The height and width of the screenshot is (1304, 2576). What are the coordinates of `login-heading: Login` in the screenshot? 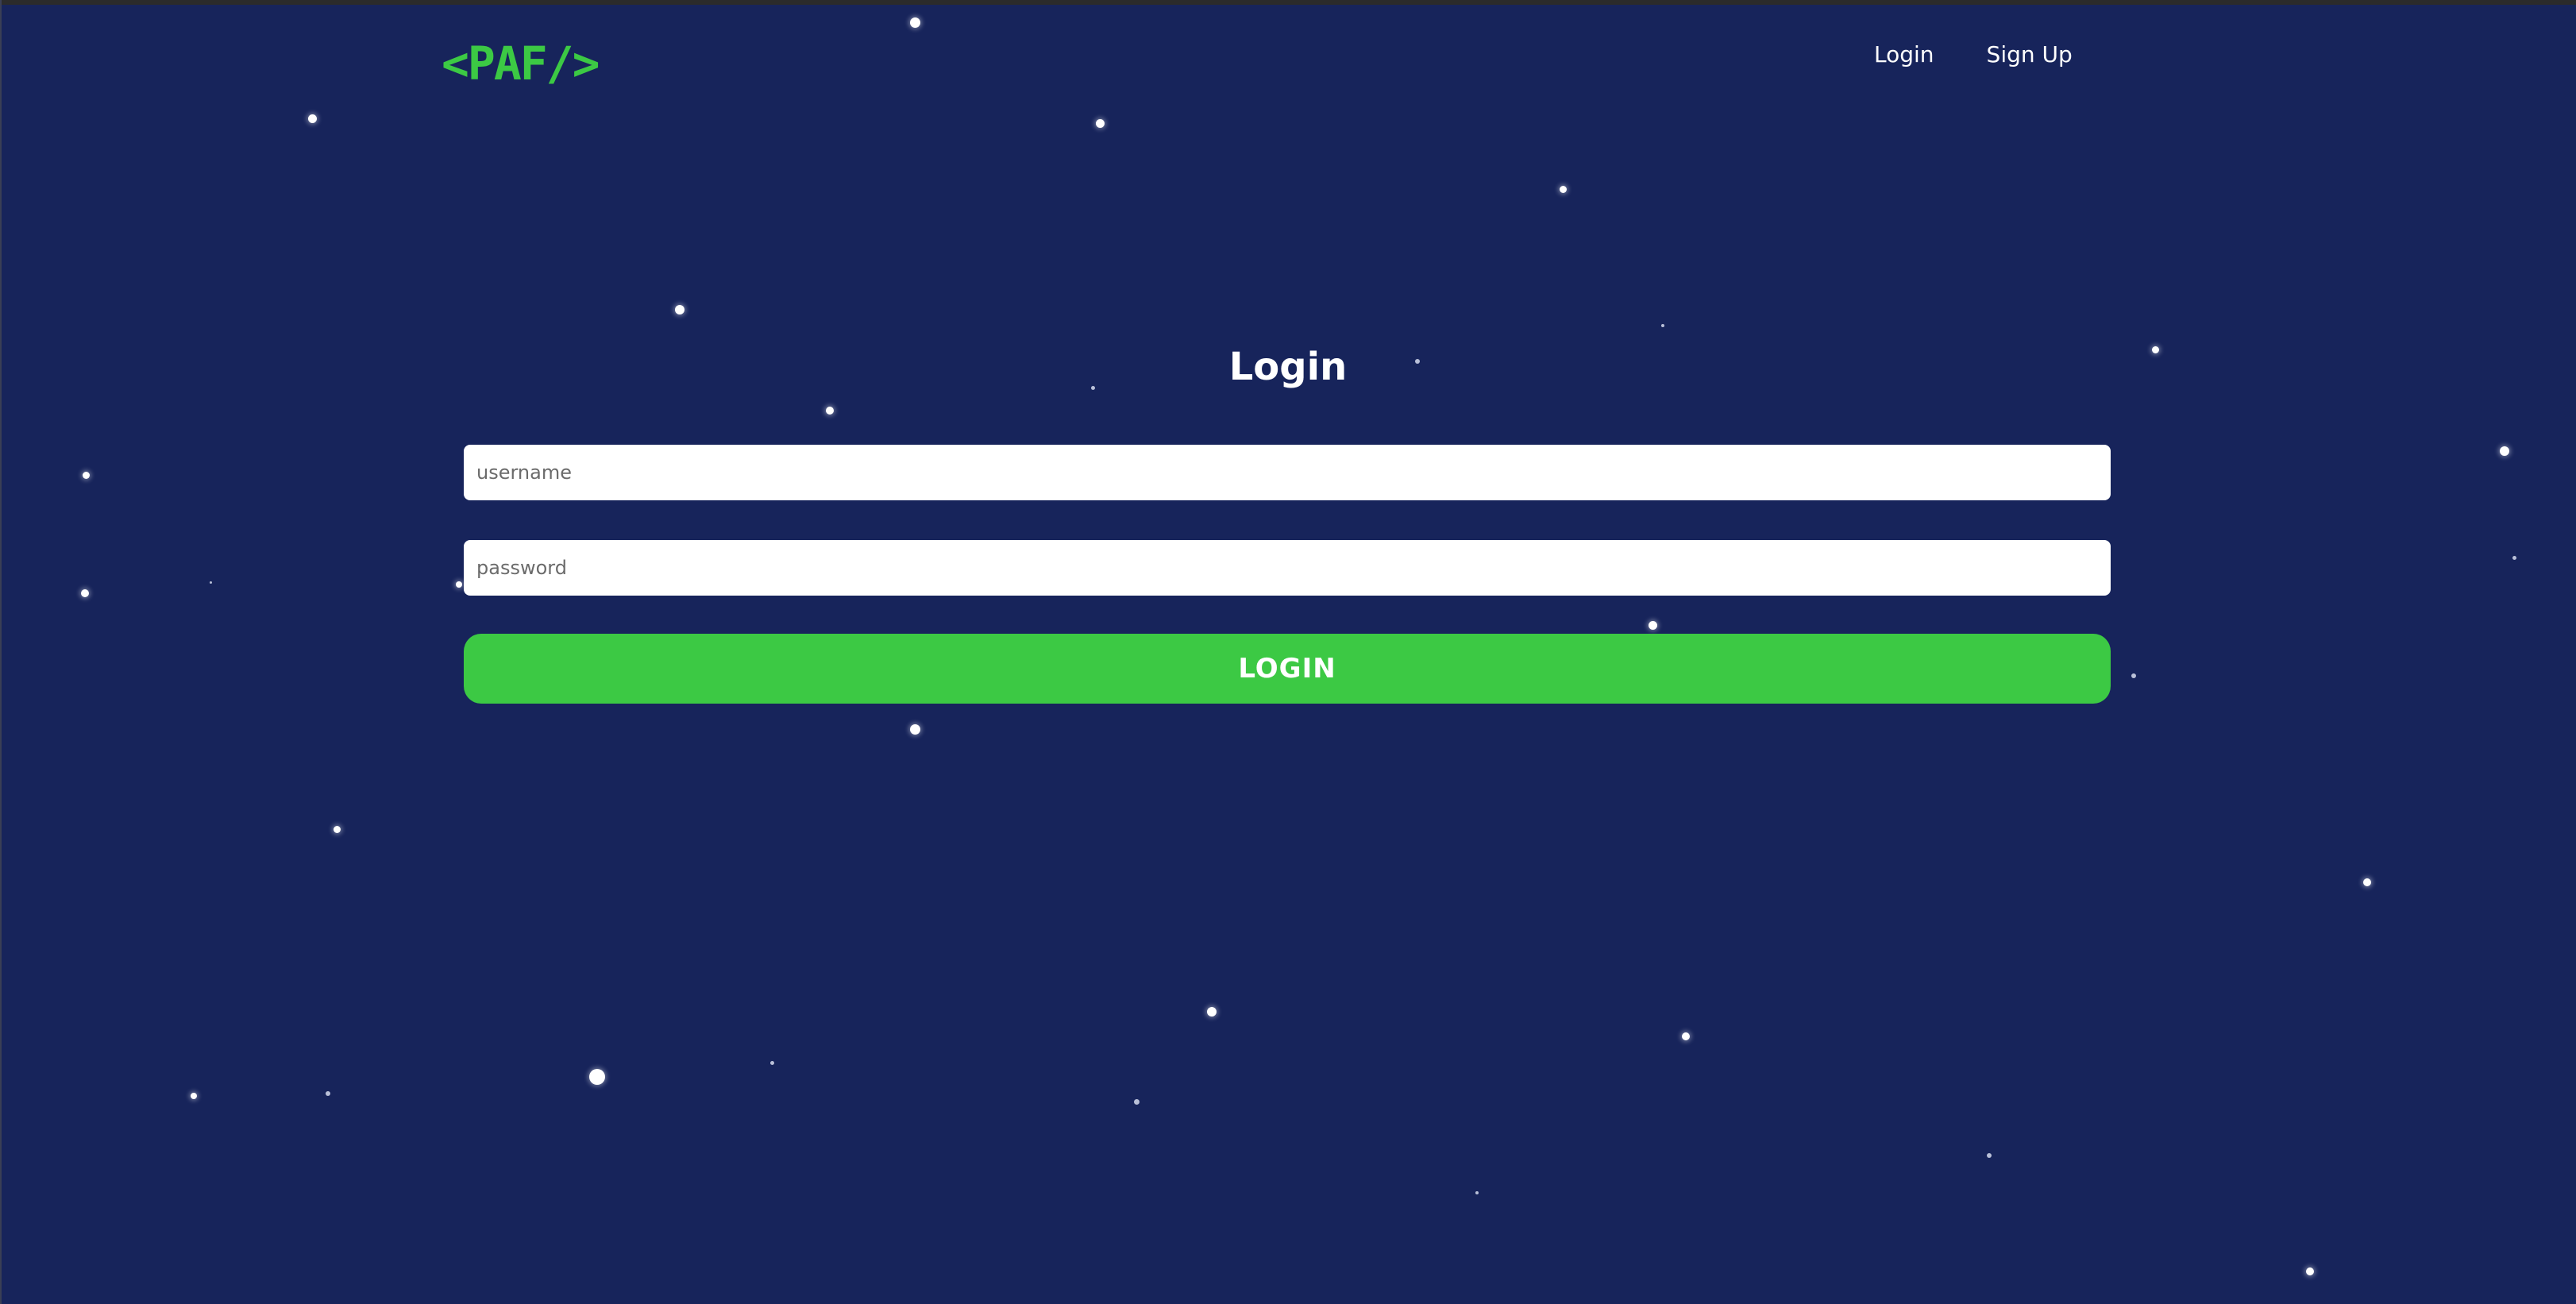 It's located at (1288, 367).